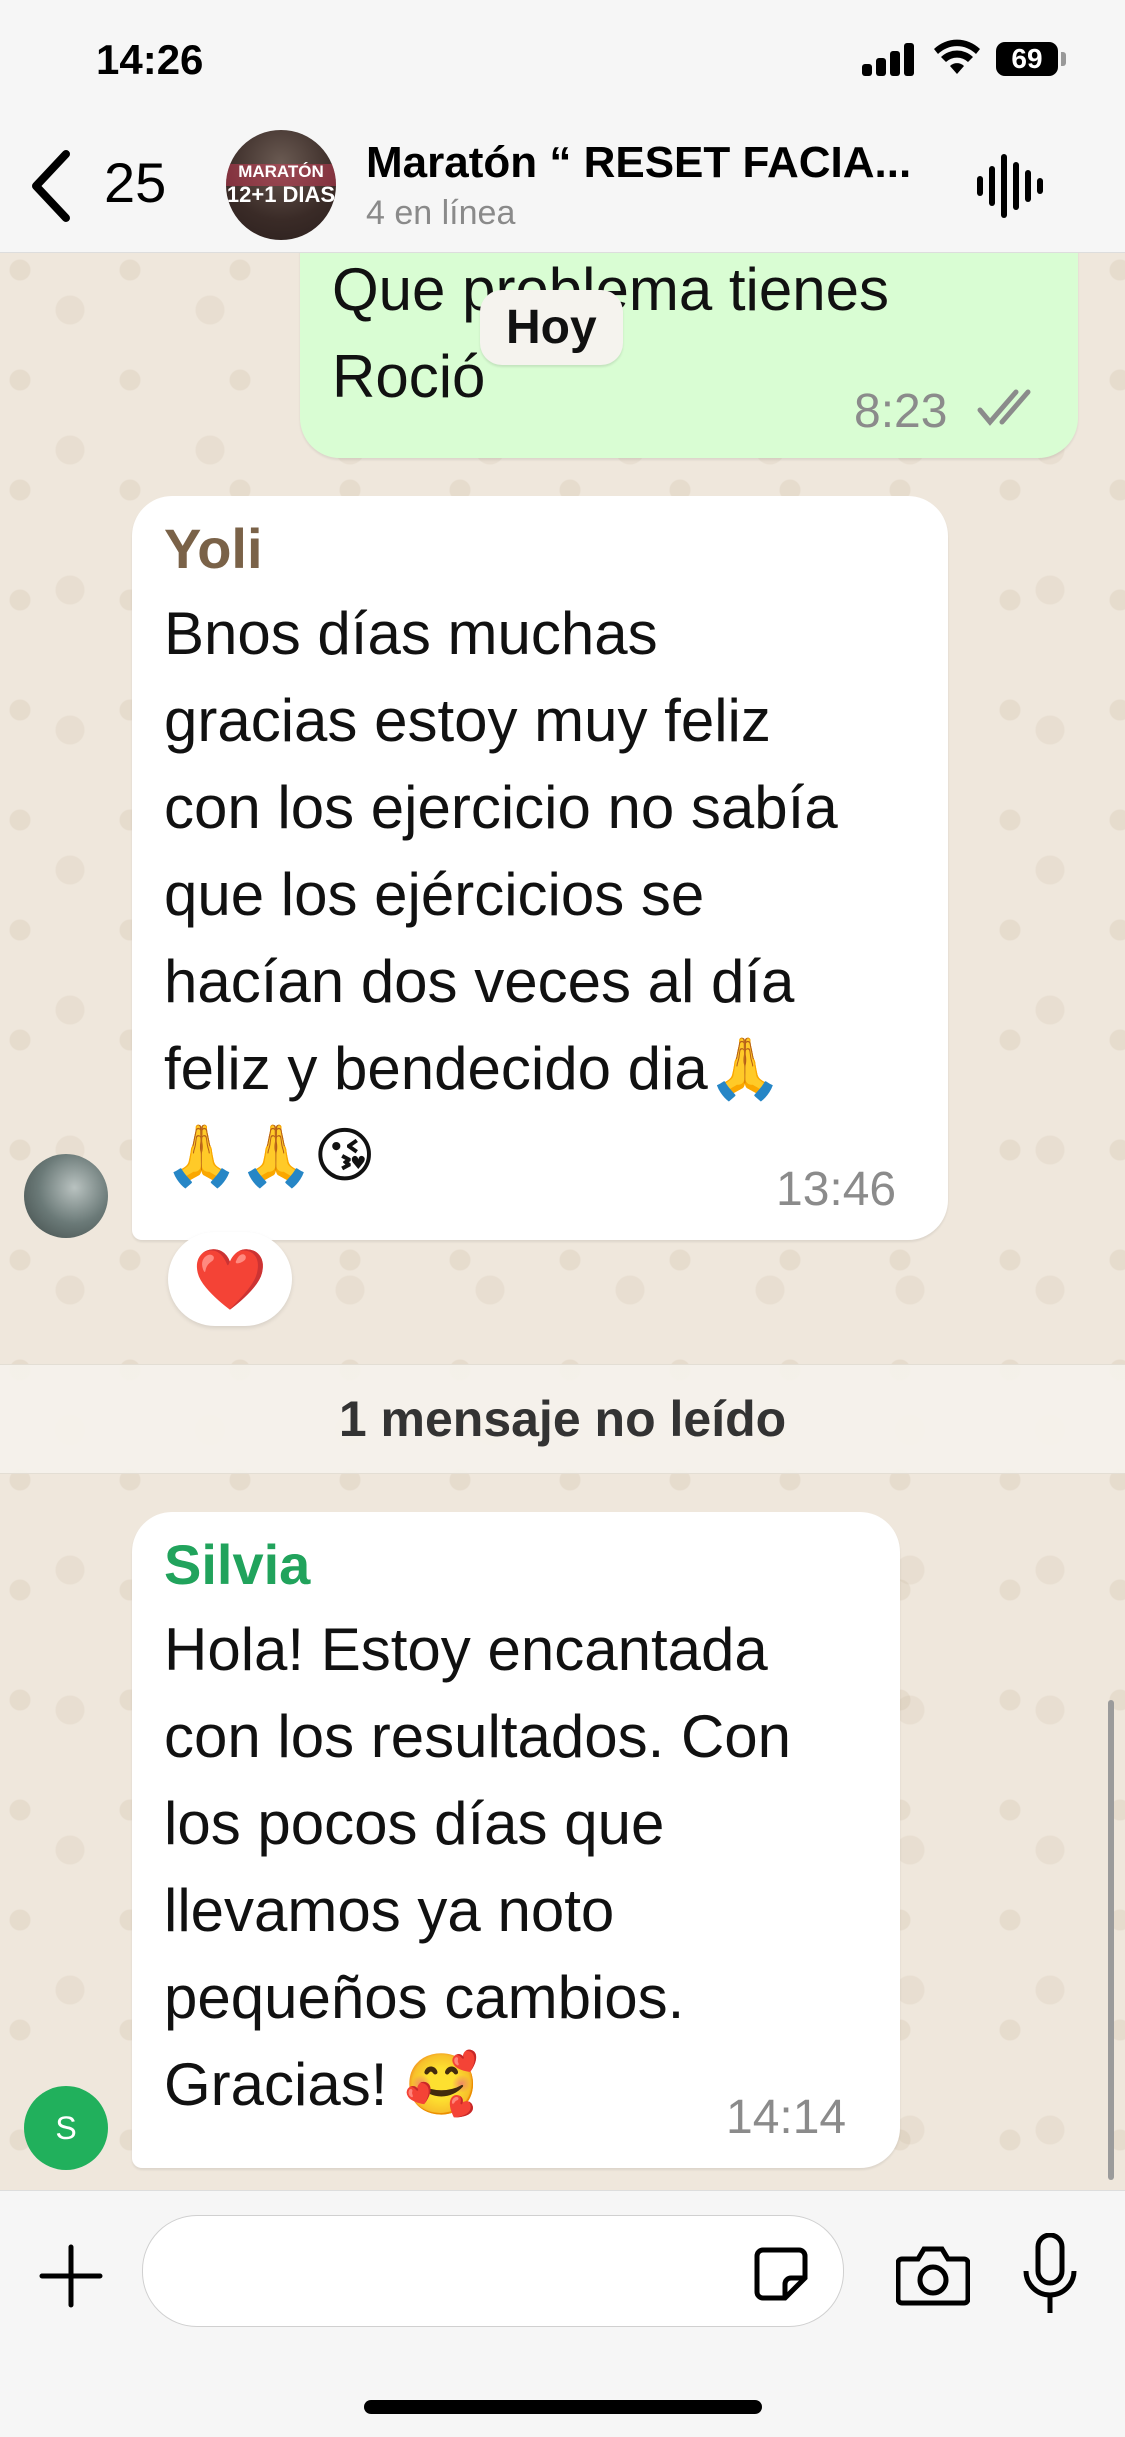 Image resolution: width=1125 pixels, height=2437 pixels. Describe the element at coordinates (66, 2128) in the screenshot. I see `sender-avatar-silvia: S` at that location.